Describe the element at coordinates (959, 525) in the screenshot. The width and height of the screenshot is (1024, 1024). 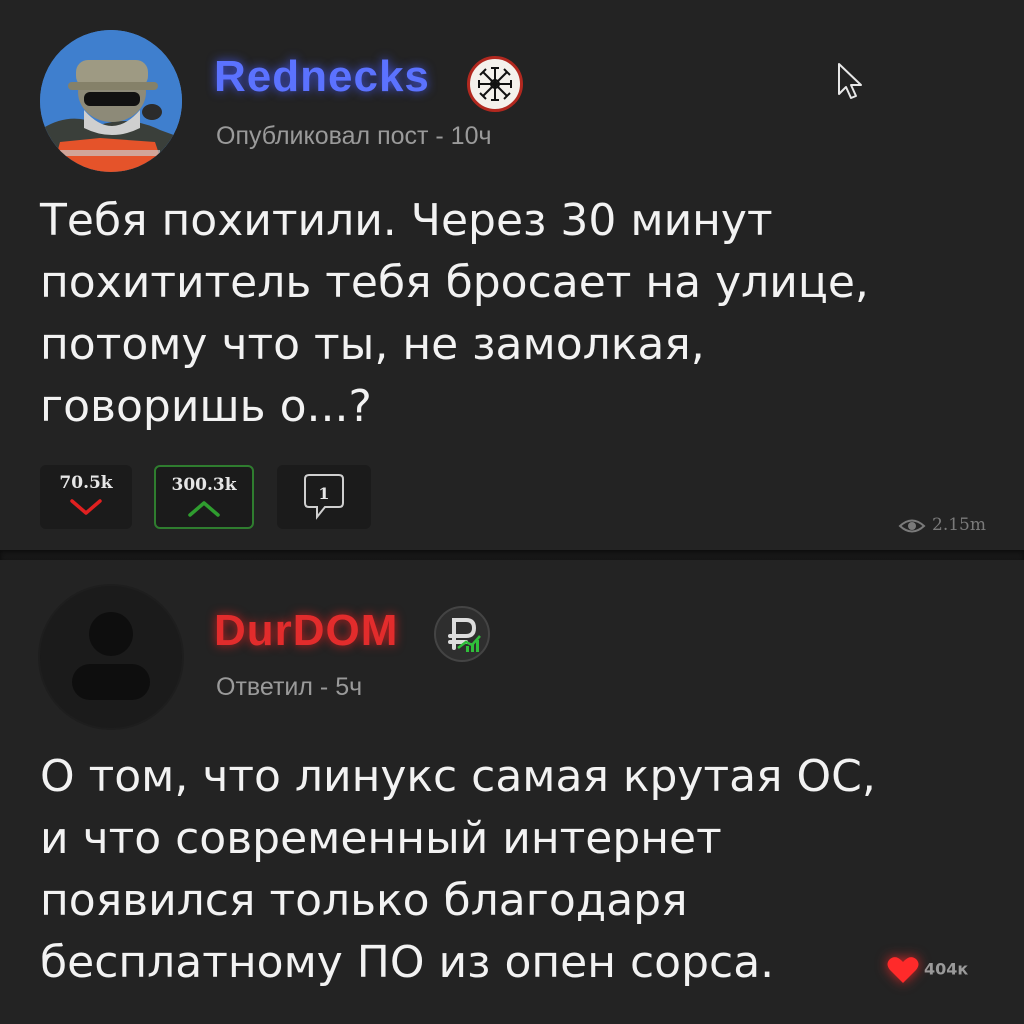
I see `views-count: 2.15m` at that location.